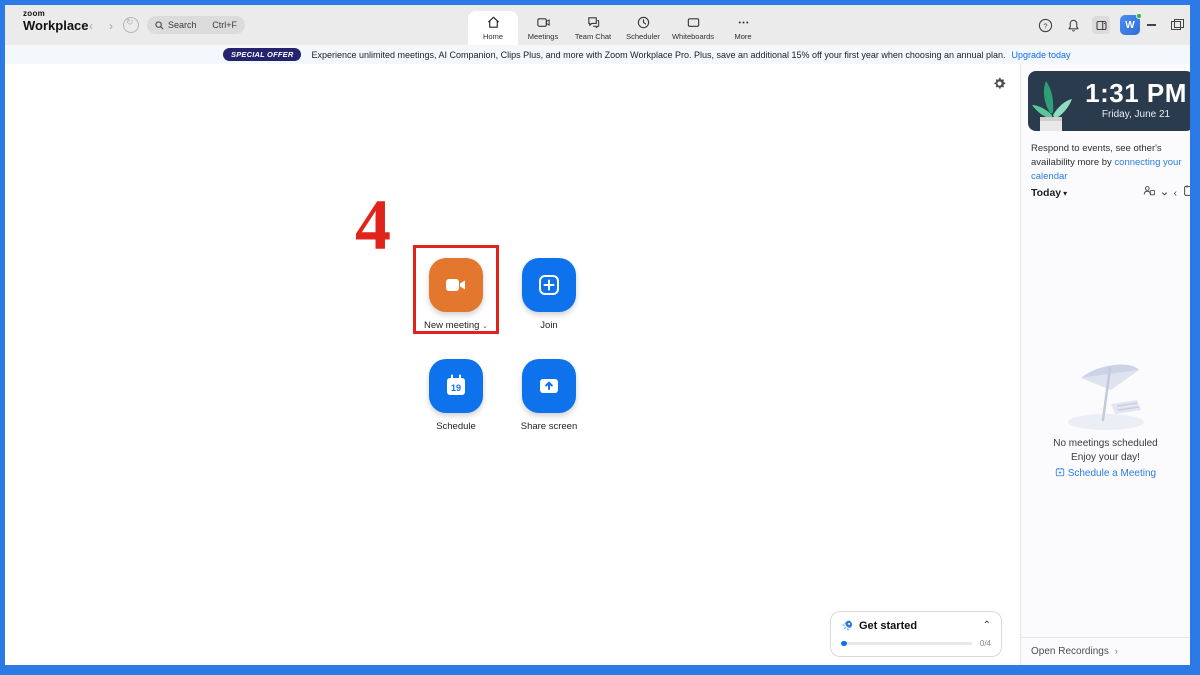 The height and width of the screenshot is (675, 1200). Describe the element at coordinates (34, 13) in the screenshot. I see `logo-zoom-text: zoom` at that location.